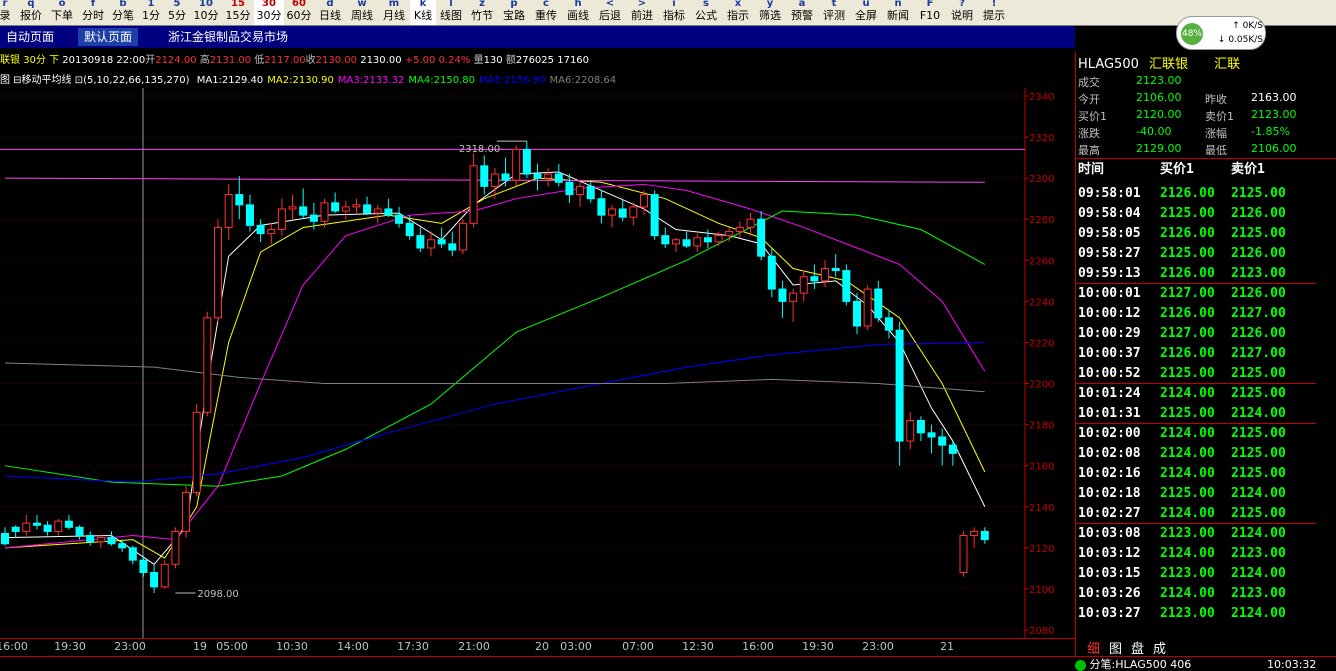 This screenshot has width=1336, height=671. What do you see at coordinates (95, 80) in the screenshot?
I see `ma-indicator-title: 图 ⊟移动平均线 ⊡(5,10,22,66,135,270)` at bounding box center [95, 80].